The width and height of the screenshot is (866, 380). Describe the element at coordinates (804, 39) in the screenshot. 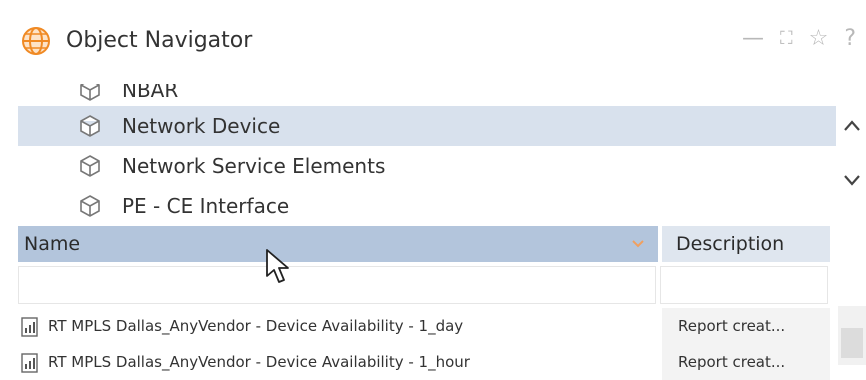

I see `window-controls: — ⛶ ☆ ?` at that location.